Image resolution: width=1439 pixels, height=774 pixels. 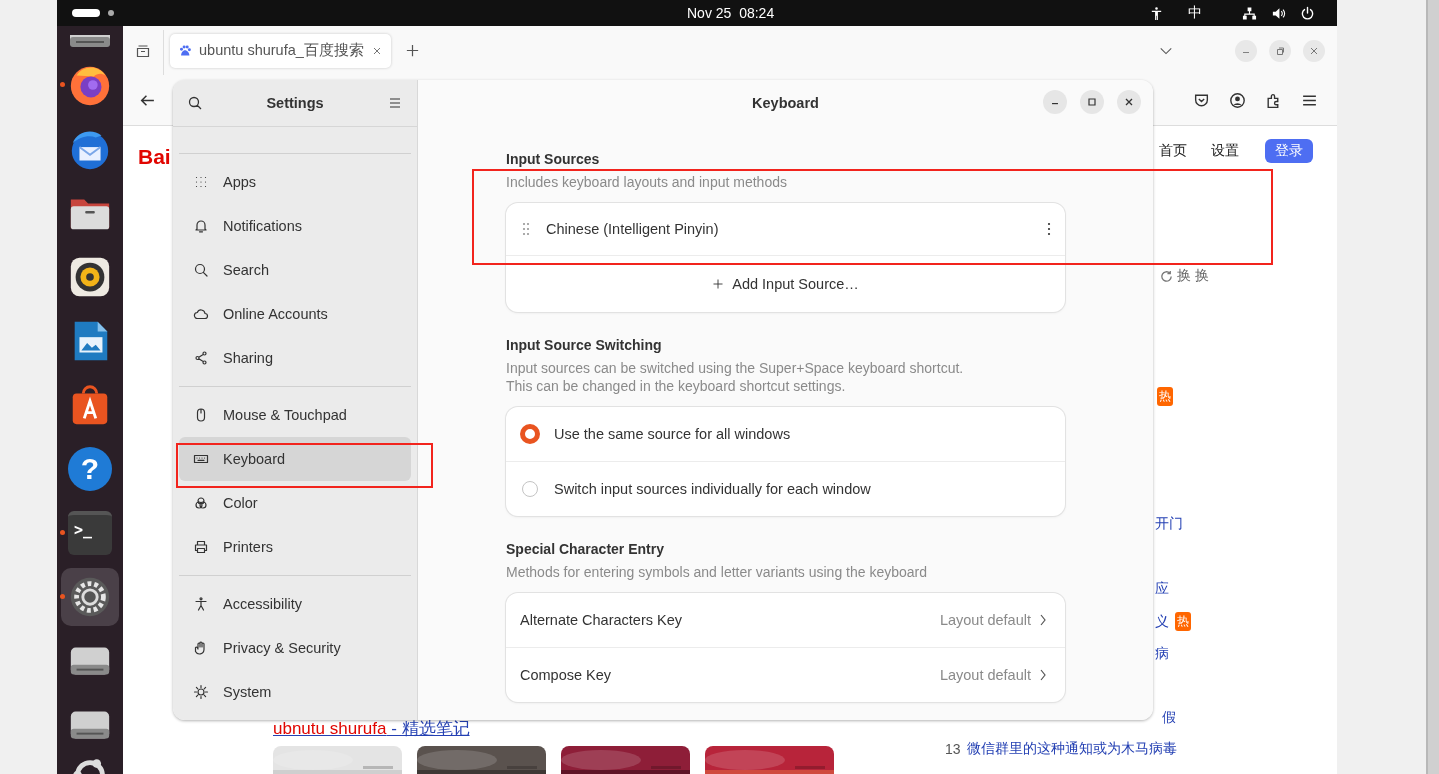 What do you see at coordinates (1173, 151) in the screenshot?
I see `nav-link: 首页` at bounding box center [1173, 151].